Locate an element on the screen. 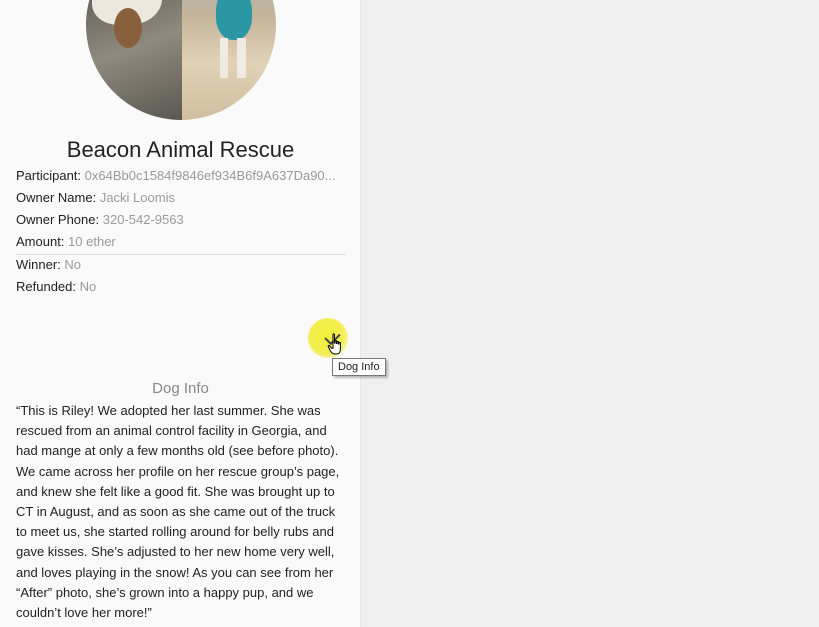 The height and width of the screenshot is (627, 819). amount-row: Amount: 10 ether is located at coordinates (181, 242).